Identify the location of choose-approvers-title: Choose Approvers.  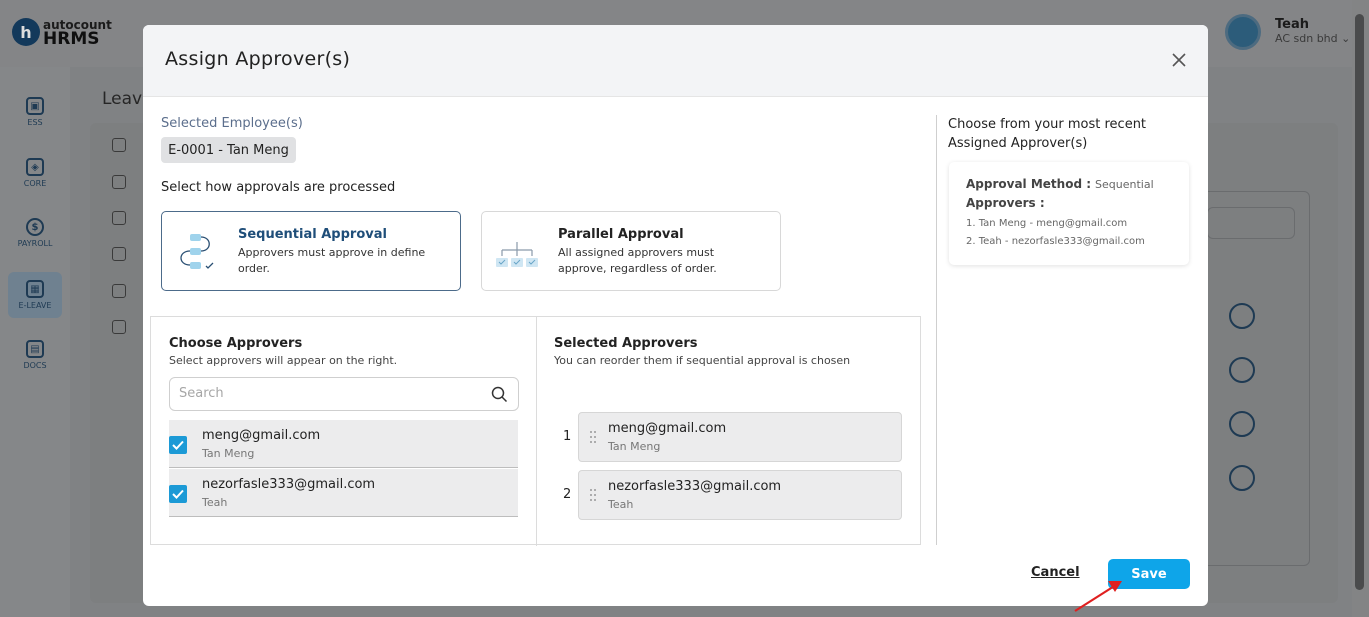
(236, 343).